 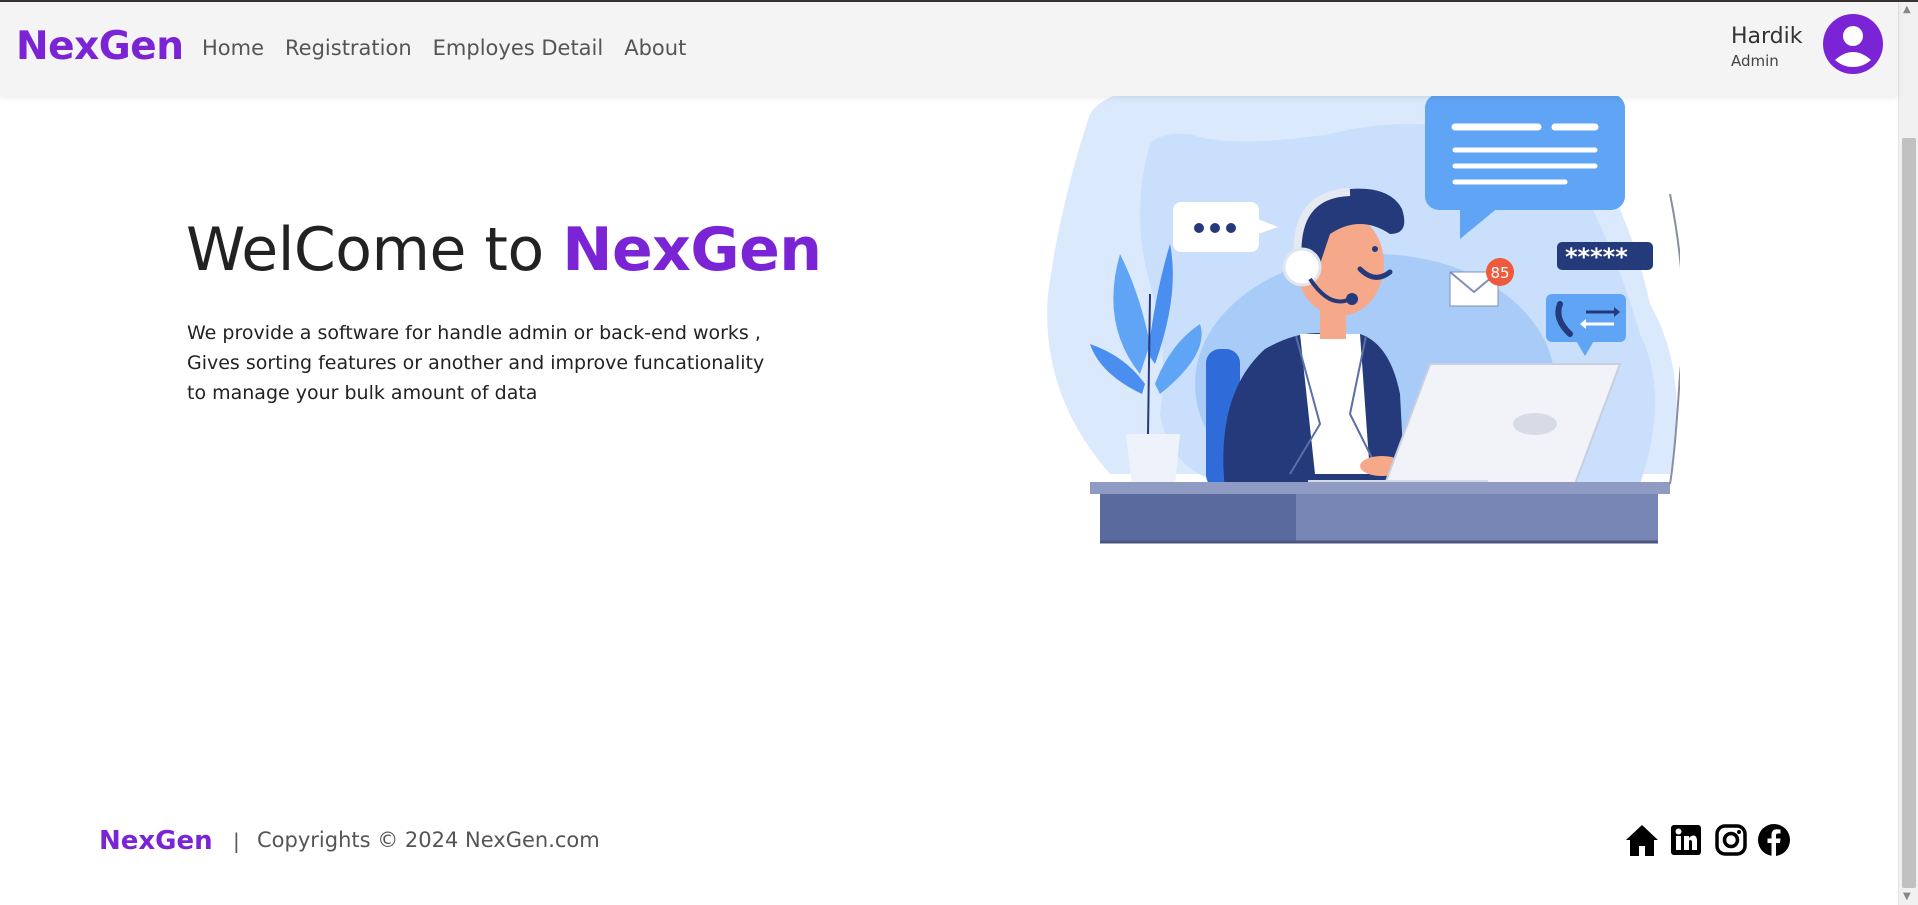 What do you see at coordinates (1767, 36) in the screenshot?
I see `user-name: Hardik` at bounding box center [1767, 36].